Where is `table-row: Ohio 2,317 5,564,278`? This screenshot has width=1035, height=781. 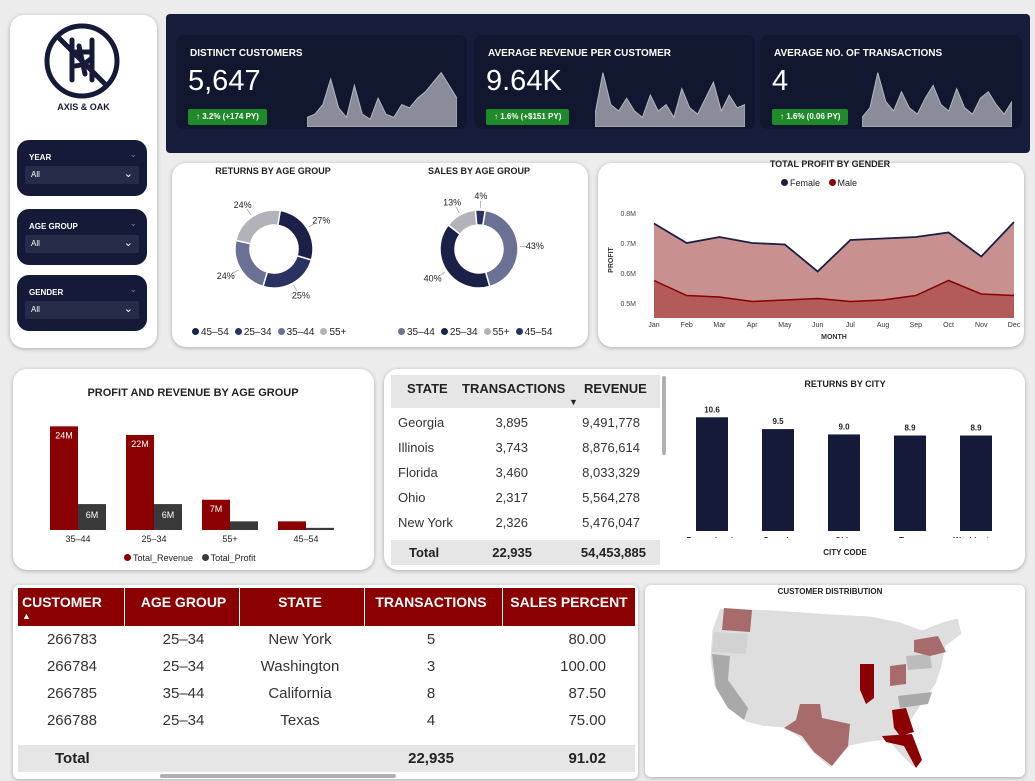 table-row: Ohio 2,317 5,564,278 is located at coordinates (525, 501).